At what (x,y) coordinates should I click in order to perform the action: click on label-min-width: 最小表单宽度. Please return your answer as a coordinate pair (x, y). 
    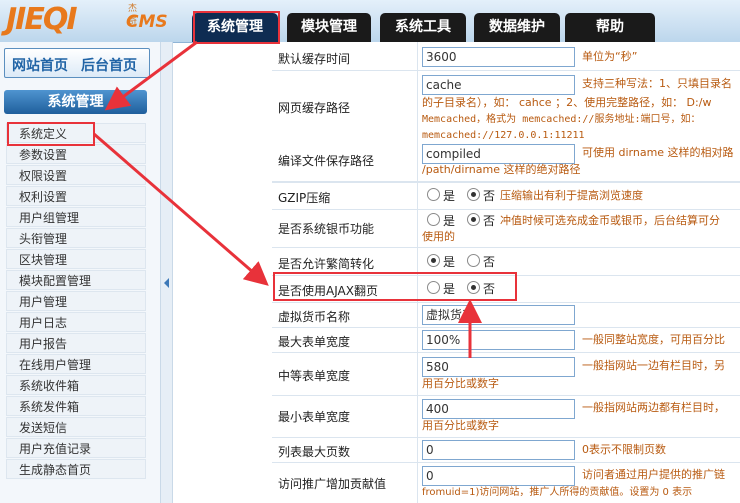
    Looking at the image, I should click on (314, 417).